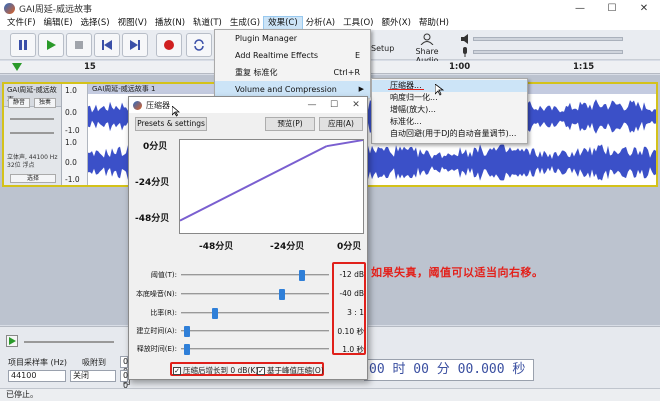 The image size is (660, 401). I want to click on selection-start-time: 0 0 时 0 0 分 0 0 .000 秒, so click(125, 378).